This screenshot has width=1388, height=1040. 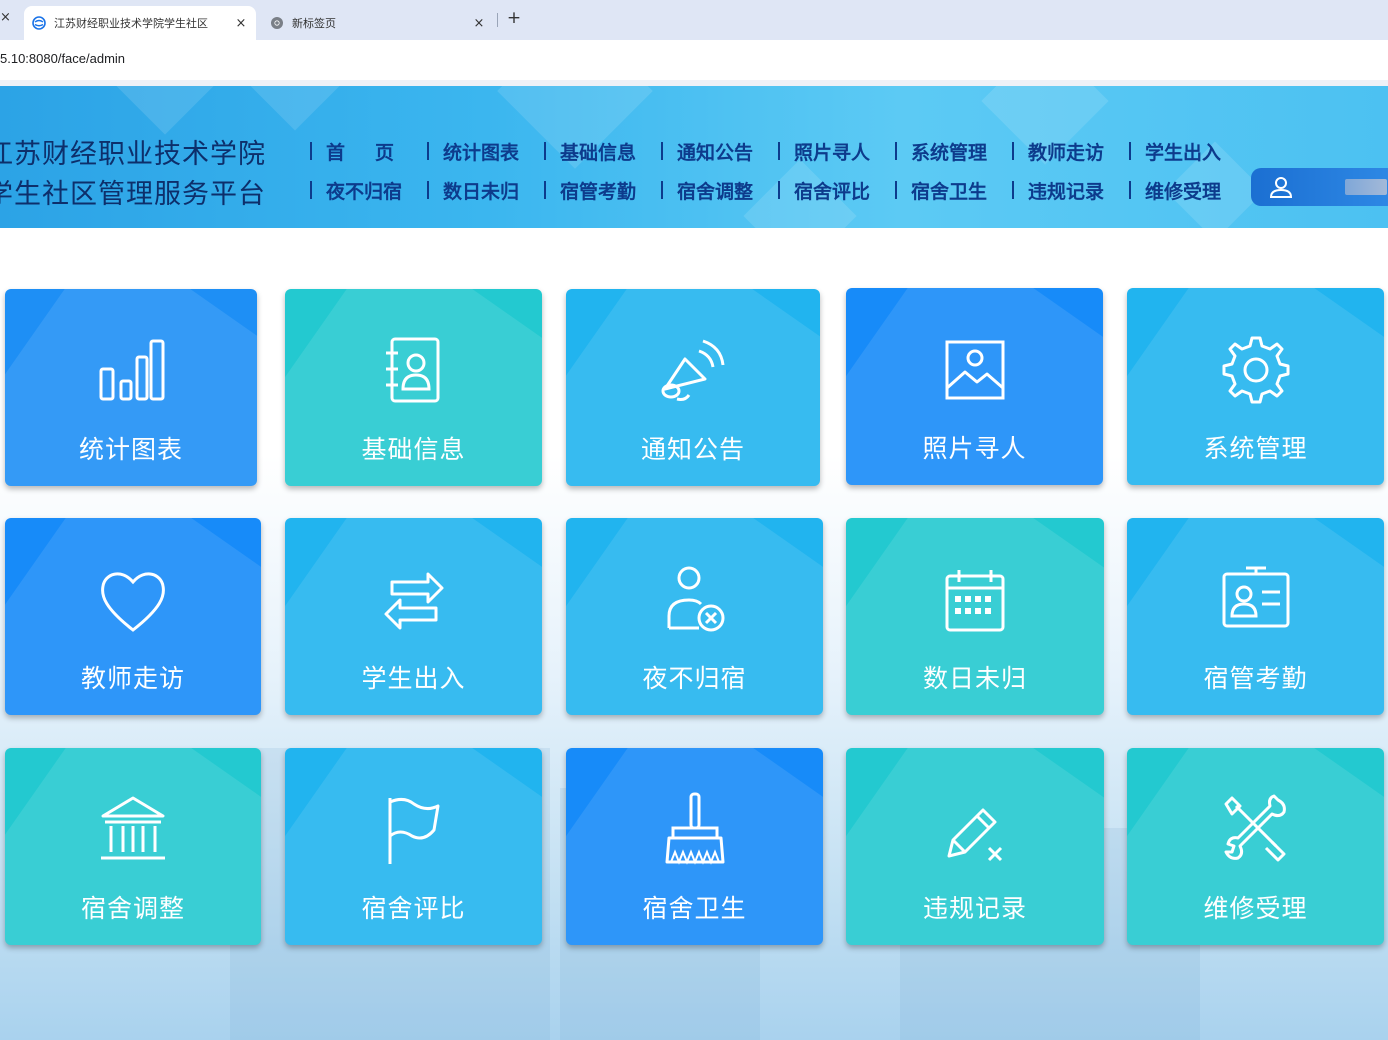 What do you see at coordinates (974, 908) in the screenshot?
I see `tile-label: 违规记录` at bounding box center [974, 908].